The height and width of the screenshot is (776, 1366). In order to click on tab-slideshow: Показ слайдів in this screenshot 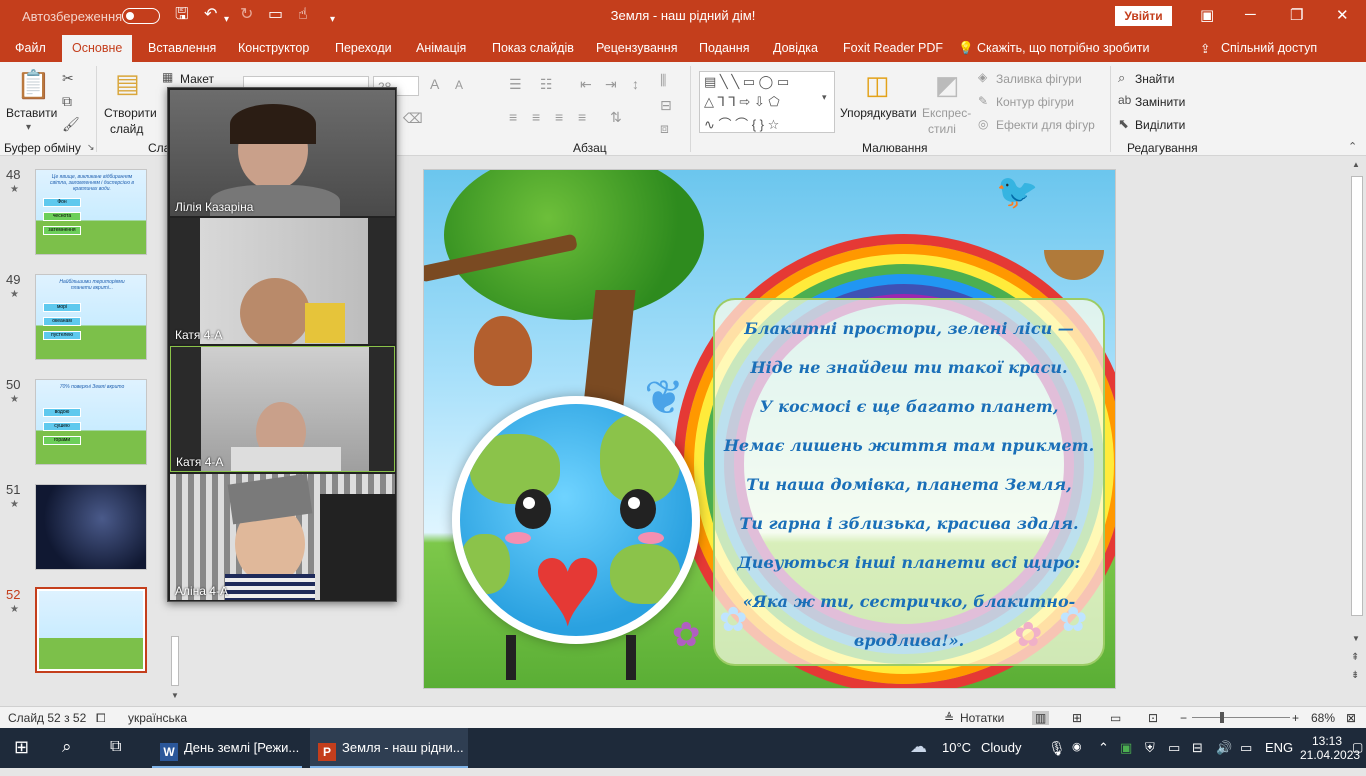, I will do `click(533, 48)`.